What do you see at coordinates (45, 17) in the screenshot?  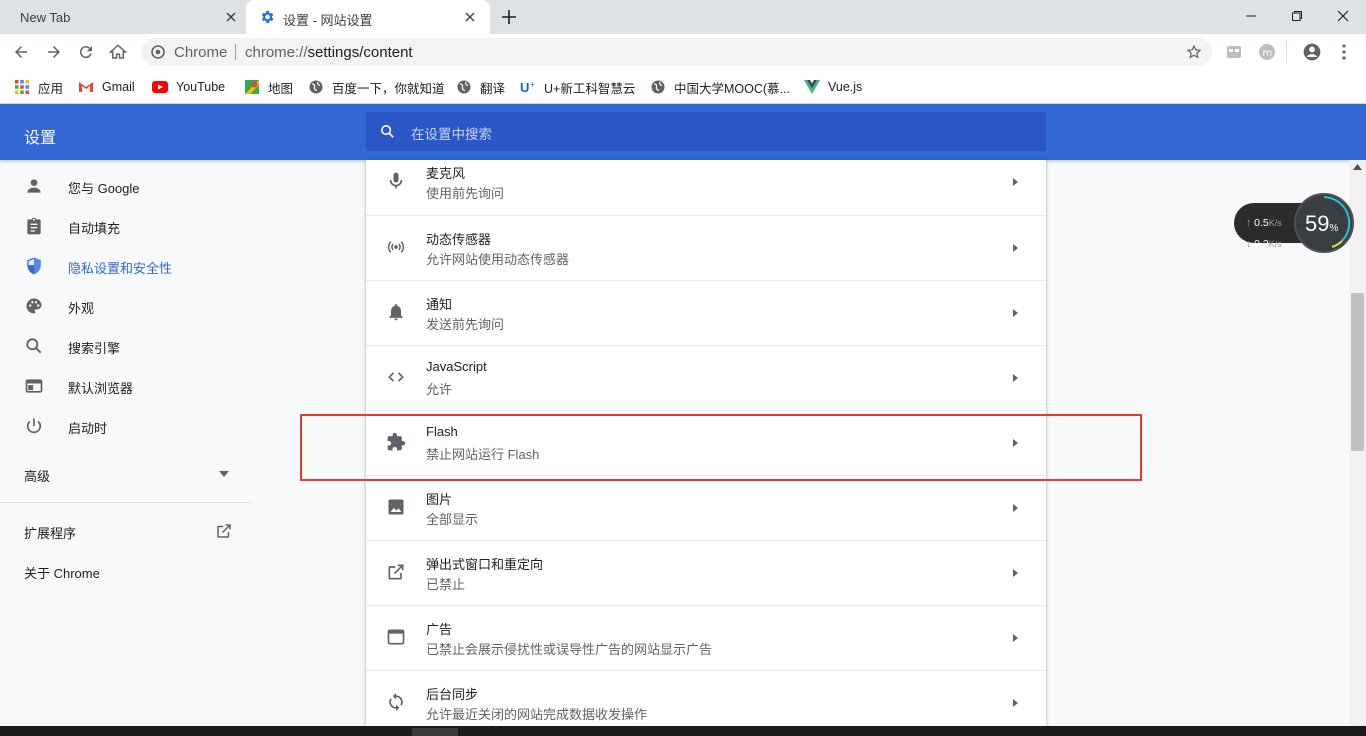 I see `tab-title: New Tab` at bounding box center [45, 17].